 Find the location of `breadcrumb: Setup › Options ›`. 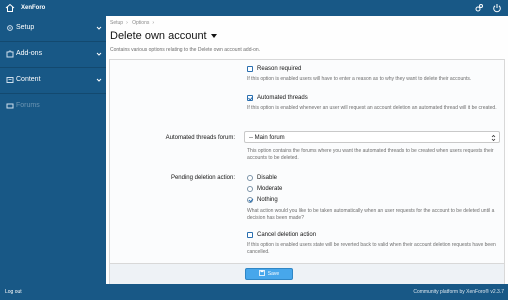

breadcrumb: Setup › Options › is located at coordinates (132, 23).